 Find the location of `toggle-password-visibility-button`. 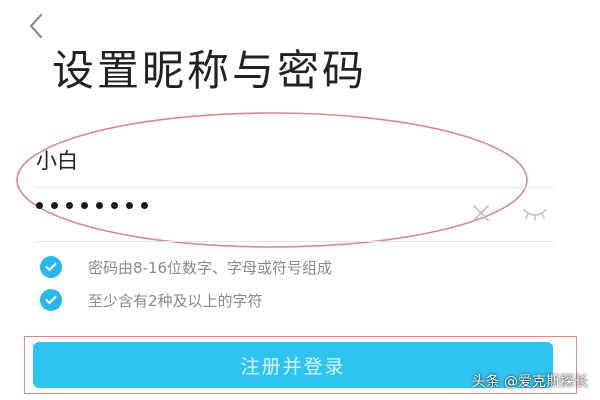

toggle-password-visibility-button is located at coordinates (535, 214).